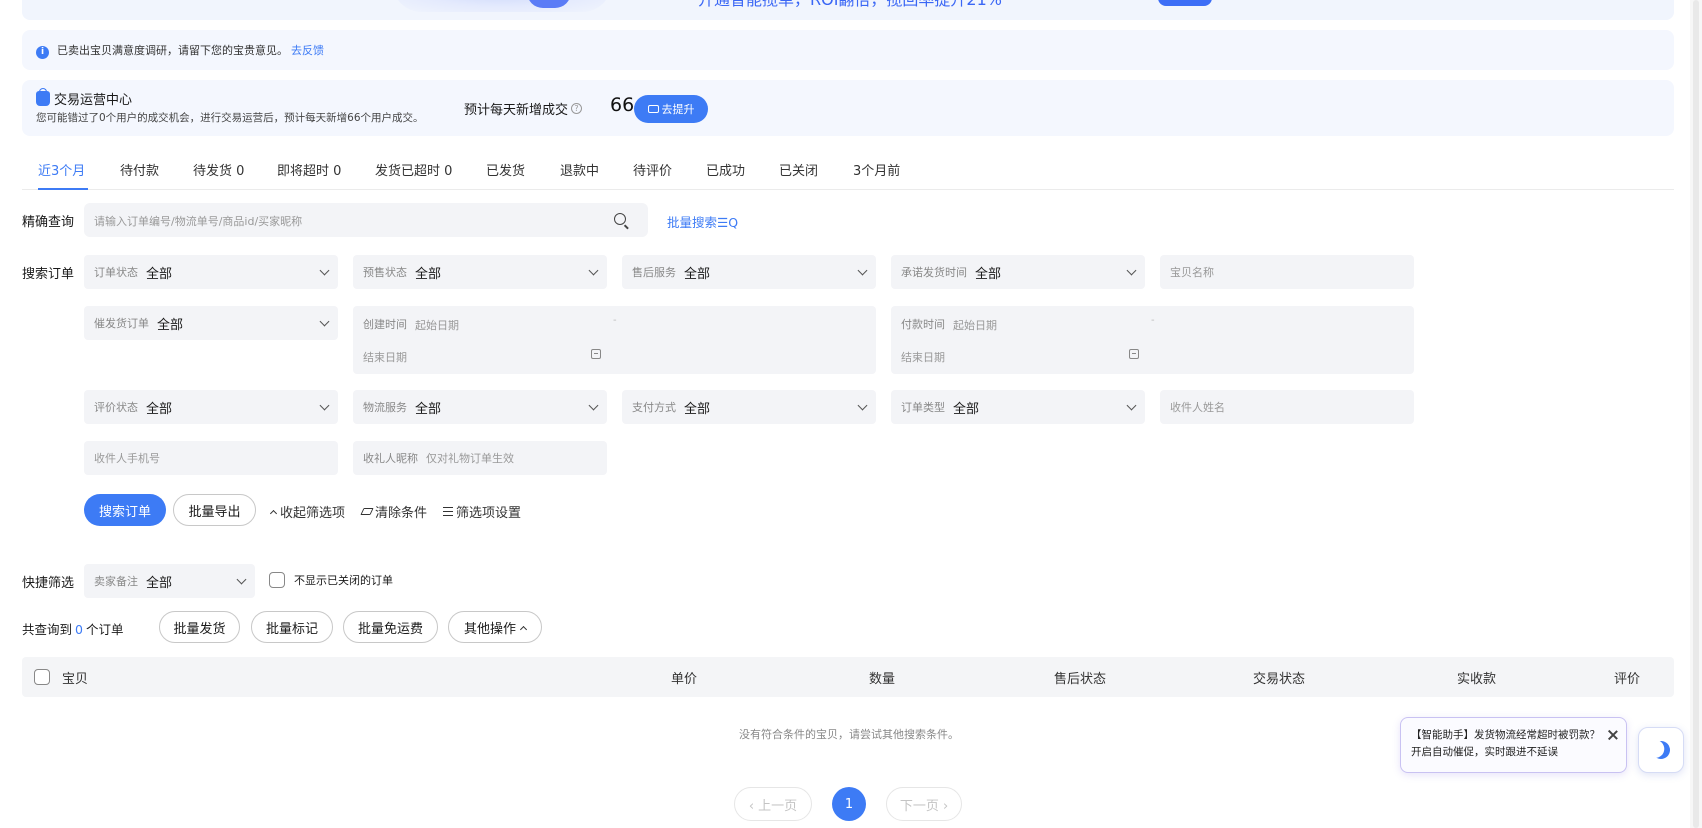 Image resolution: width=1702 pixels, height=828 pixels. I want to click on review-status-label: 评价状态, so click(116, 407).